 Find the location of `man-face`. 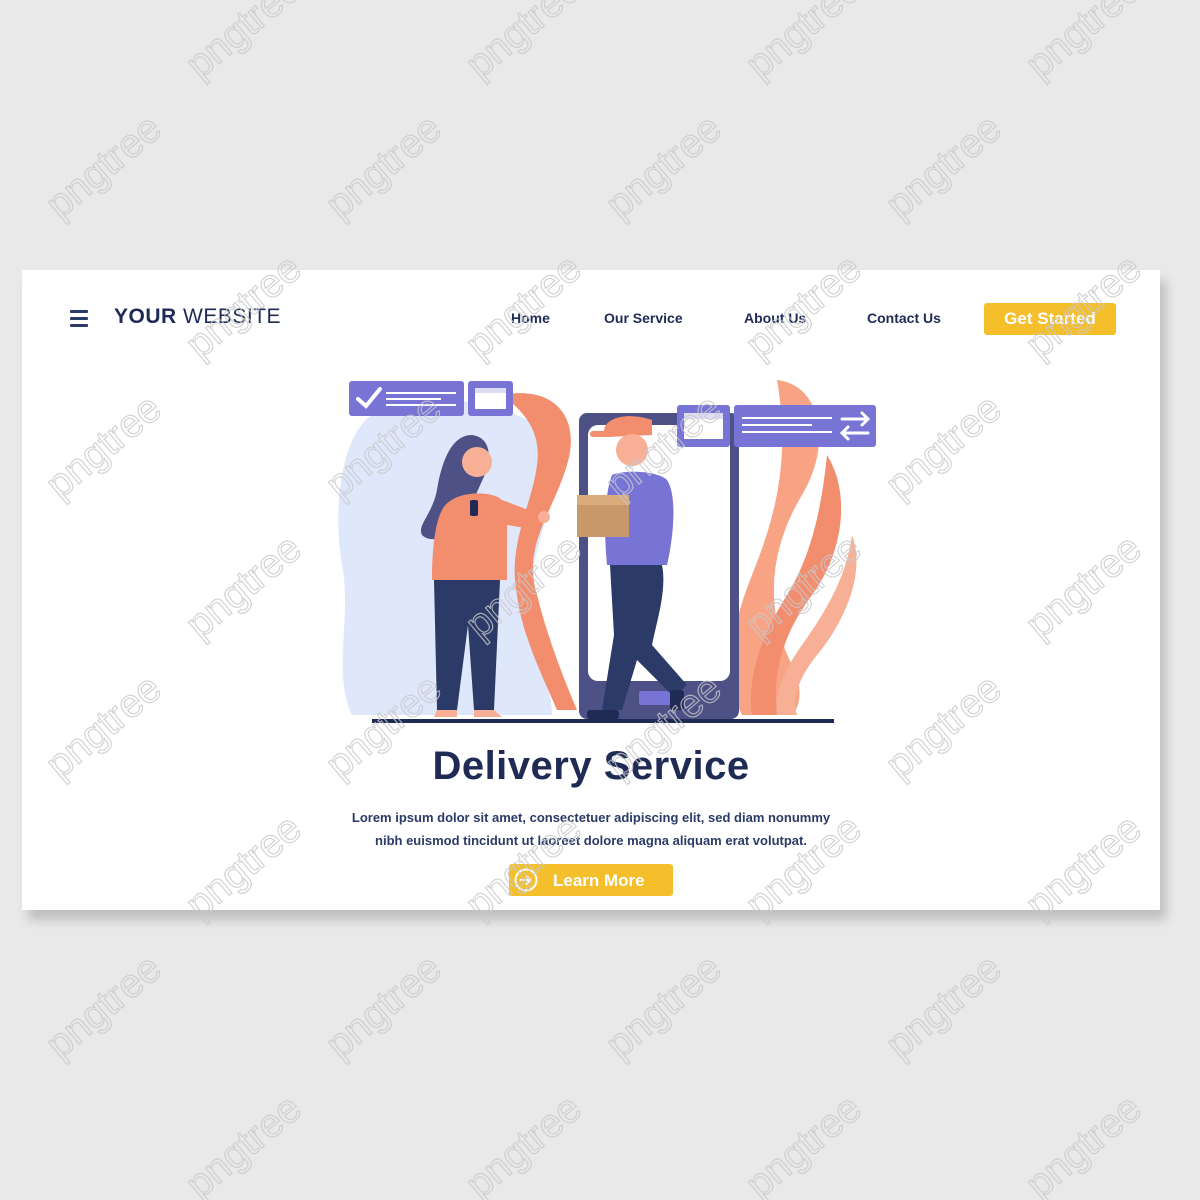

man-face is located at coordinates (632, 450).